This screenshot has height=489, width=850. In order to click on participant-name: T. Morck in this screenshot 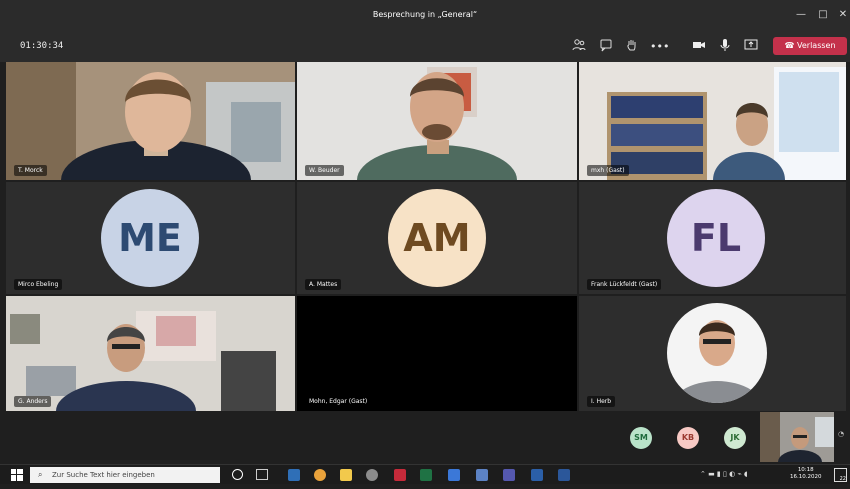, I will do `click(30, 170)`.